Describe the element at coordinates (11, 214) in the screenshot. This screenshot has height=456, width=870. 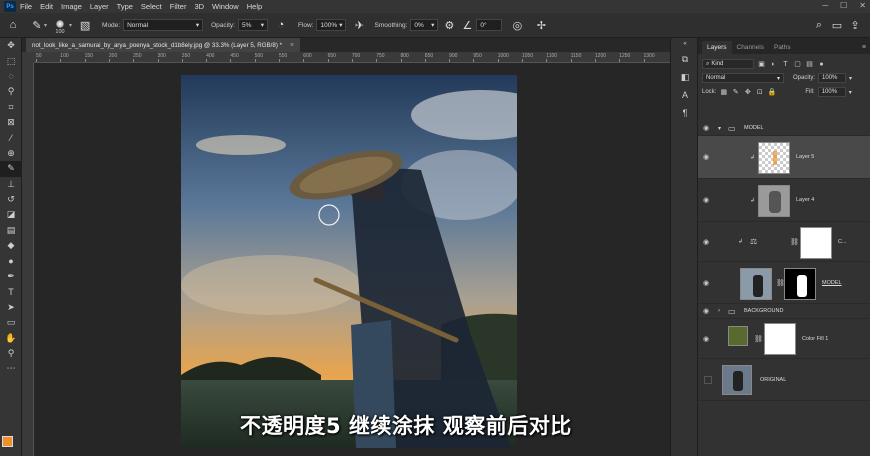
I see `eraser-tool-icon: ◪` at that location.